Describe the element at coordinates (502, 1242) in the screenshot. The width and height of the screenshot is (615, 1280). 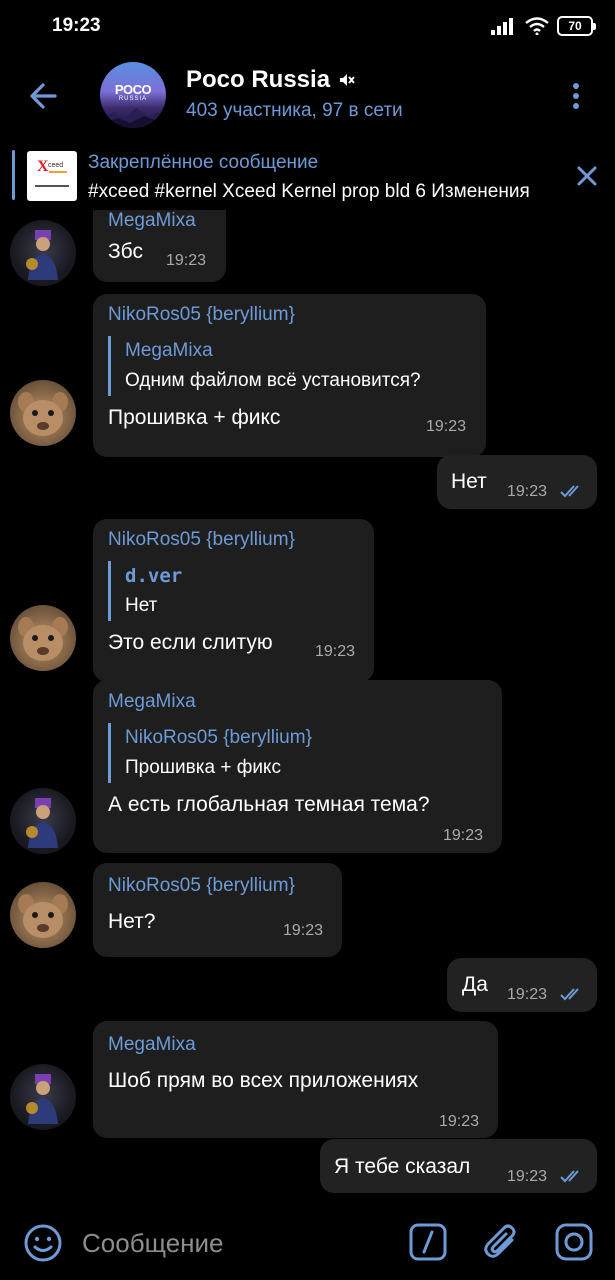
I see `attach-paperclip-icon` at that location.